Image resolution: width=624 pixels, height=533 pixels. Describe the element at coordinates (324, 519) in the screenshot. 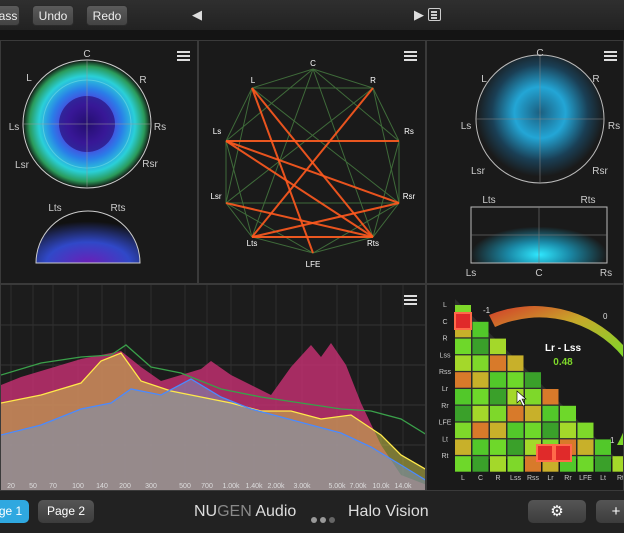

I see `separator-dots` at that location.